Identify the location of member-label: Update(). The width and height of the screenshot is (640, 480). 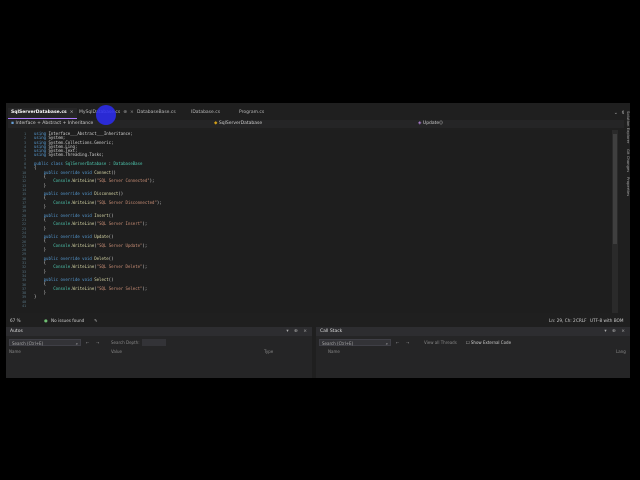
(432, 123).